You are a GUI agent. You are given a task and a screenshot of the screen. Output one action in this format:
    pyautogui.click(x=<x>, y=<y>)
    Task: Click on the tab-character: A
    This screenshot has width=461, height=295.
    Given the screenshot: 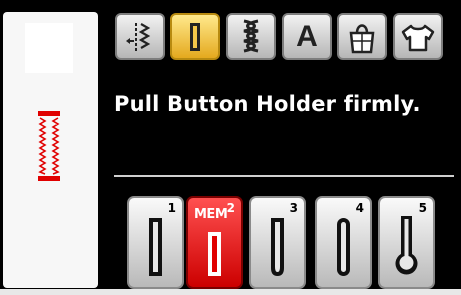 What is the action you would take?
    pyautogui.click(x=307, y=36)
    